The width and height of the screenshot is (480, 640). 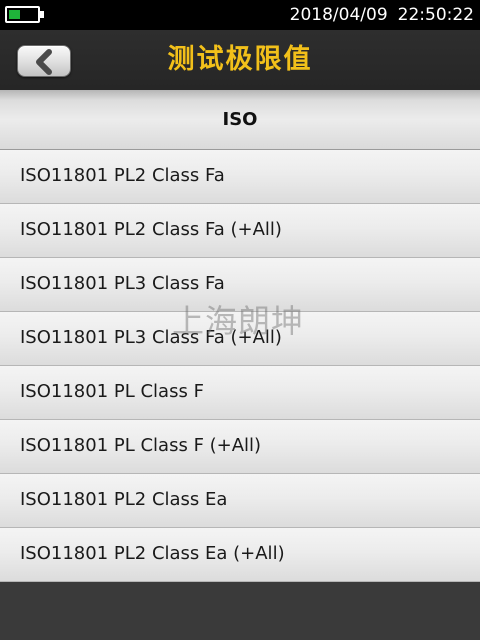 What do you see at coordinates (22, 14) in the screenshot?
I see `battery-icon` at bounding box center [22, 14].